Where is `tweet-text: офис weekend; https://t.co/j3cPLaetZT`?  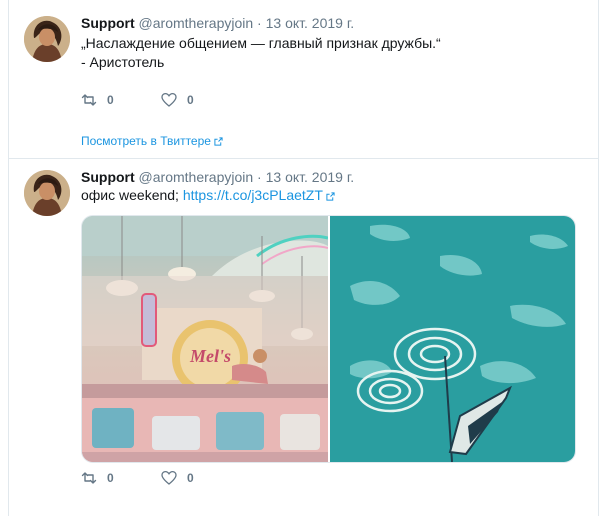
tweet-text: офис weekend; https://t.co/j3cPLaetZT is located at coordinates (208, 195).